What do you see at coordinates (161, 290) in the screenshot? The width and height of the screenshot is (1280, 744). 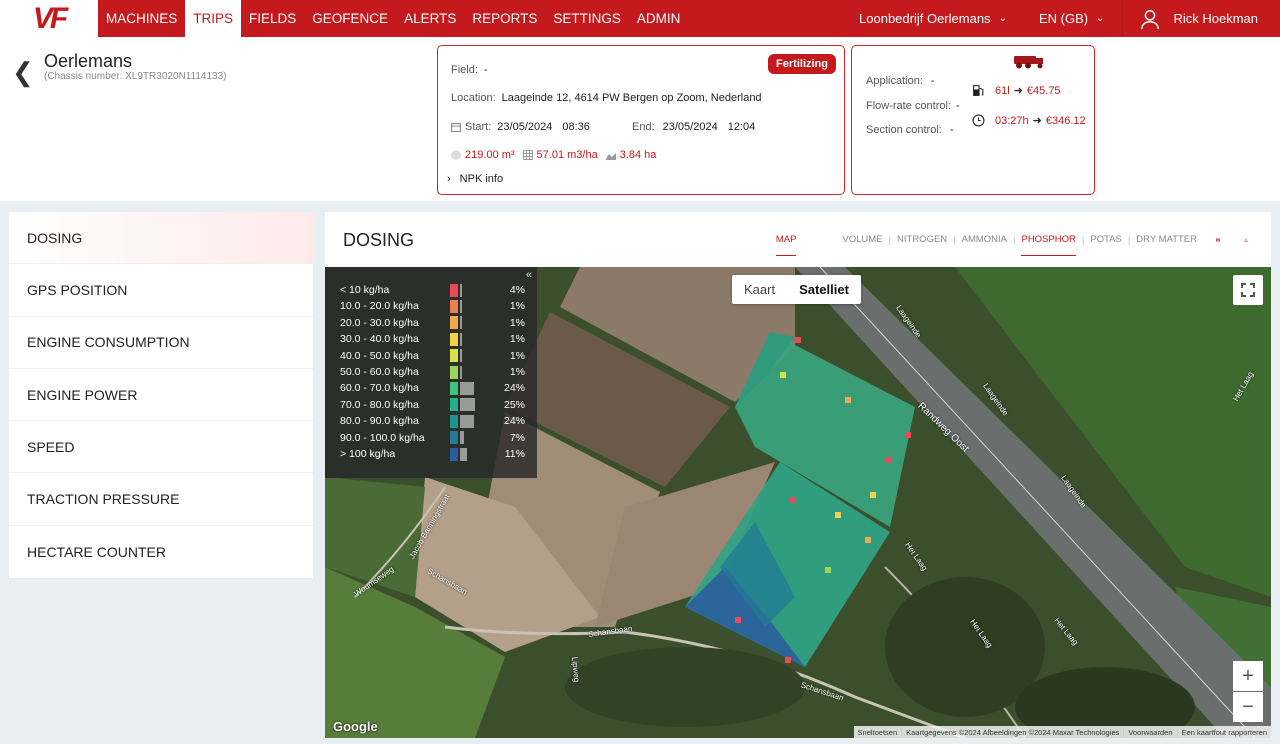 I see `sidebar-item-gps-position: GPS POSITION` at bounding box center [161, 290].